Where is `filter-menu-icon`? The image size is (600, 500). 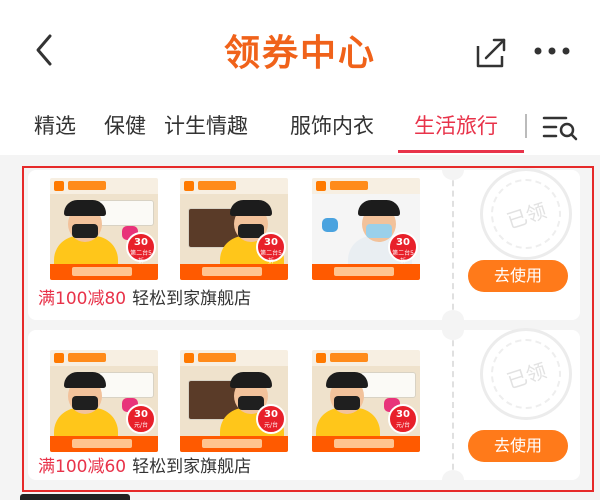 filter-menu-icon is located at coordinates (560, 127).